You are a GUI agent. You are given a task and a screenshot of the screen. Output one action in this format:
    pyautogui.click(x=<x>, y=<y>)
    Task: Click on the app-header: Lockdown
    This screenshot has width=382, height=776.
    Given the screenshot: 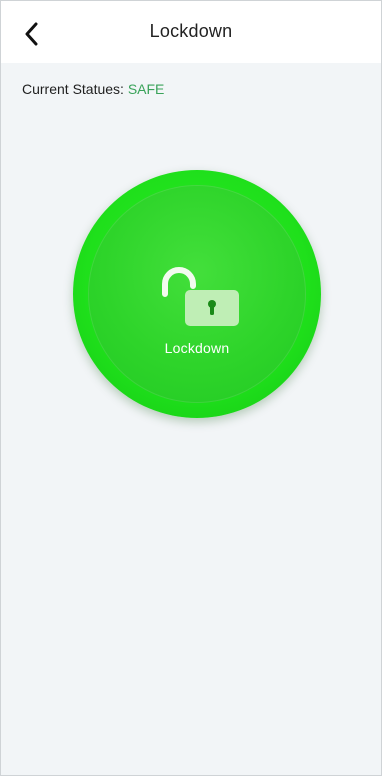 What is the action you would take?
    pyautogui.click(x=191, y=32)
    